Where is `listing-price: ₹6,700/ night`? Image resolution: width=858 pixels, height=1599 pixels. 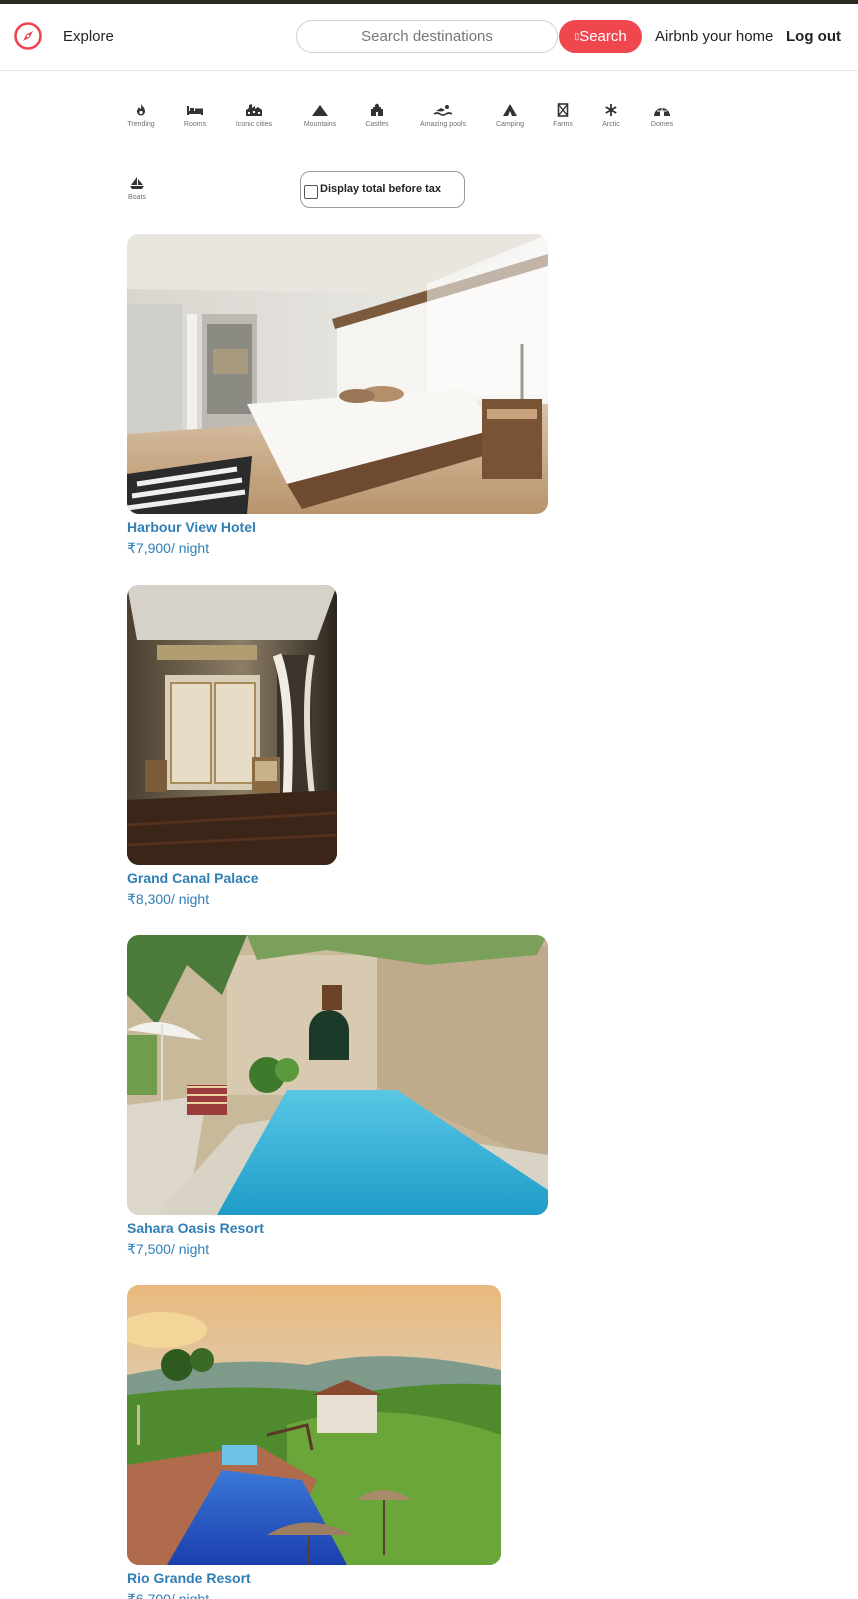
listing-price: ₹6,700/ night is located at coordinates (168, 1595).